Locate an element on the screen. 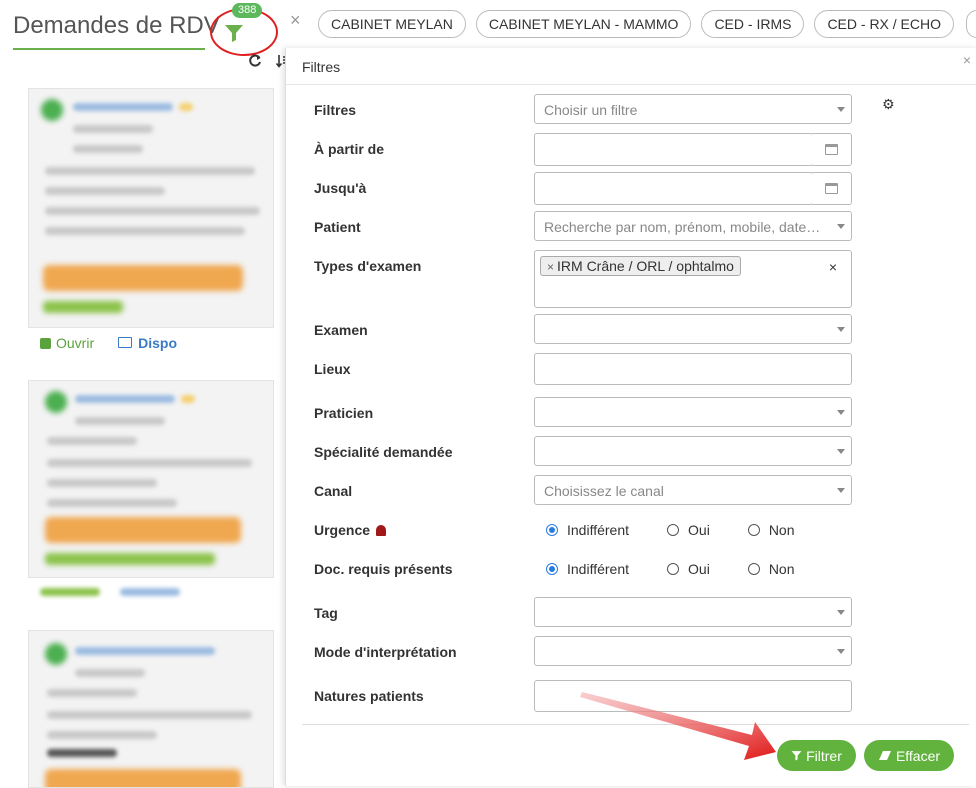 This screenshot has height=788, width=976. practitioner-label: Praticien is located at coordinates (344, 413).